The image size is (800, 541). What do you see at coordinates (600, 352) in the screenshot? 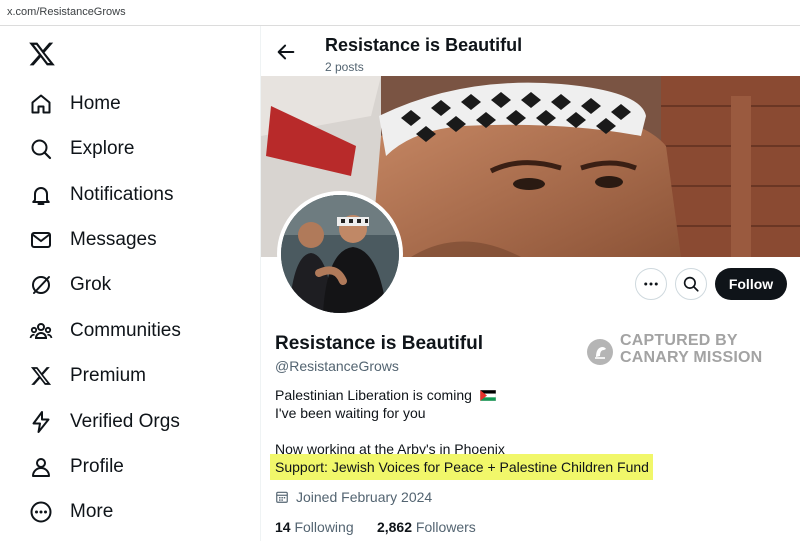
I see `canary-bird-icon` at bounding box center [600, 352].